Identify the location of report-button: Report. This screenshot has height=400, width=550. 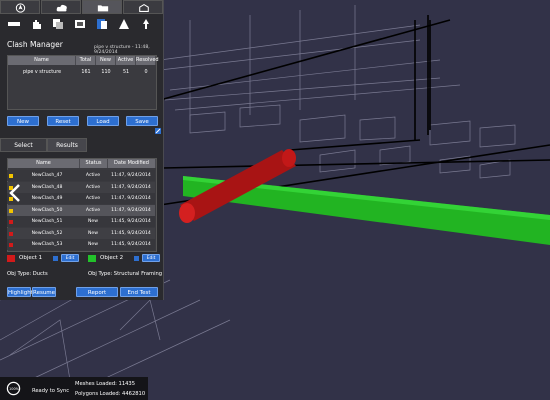
(97, 292).